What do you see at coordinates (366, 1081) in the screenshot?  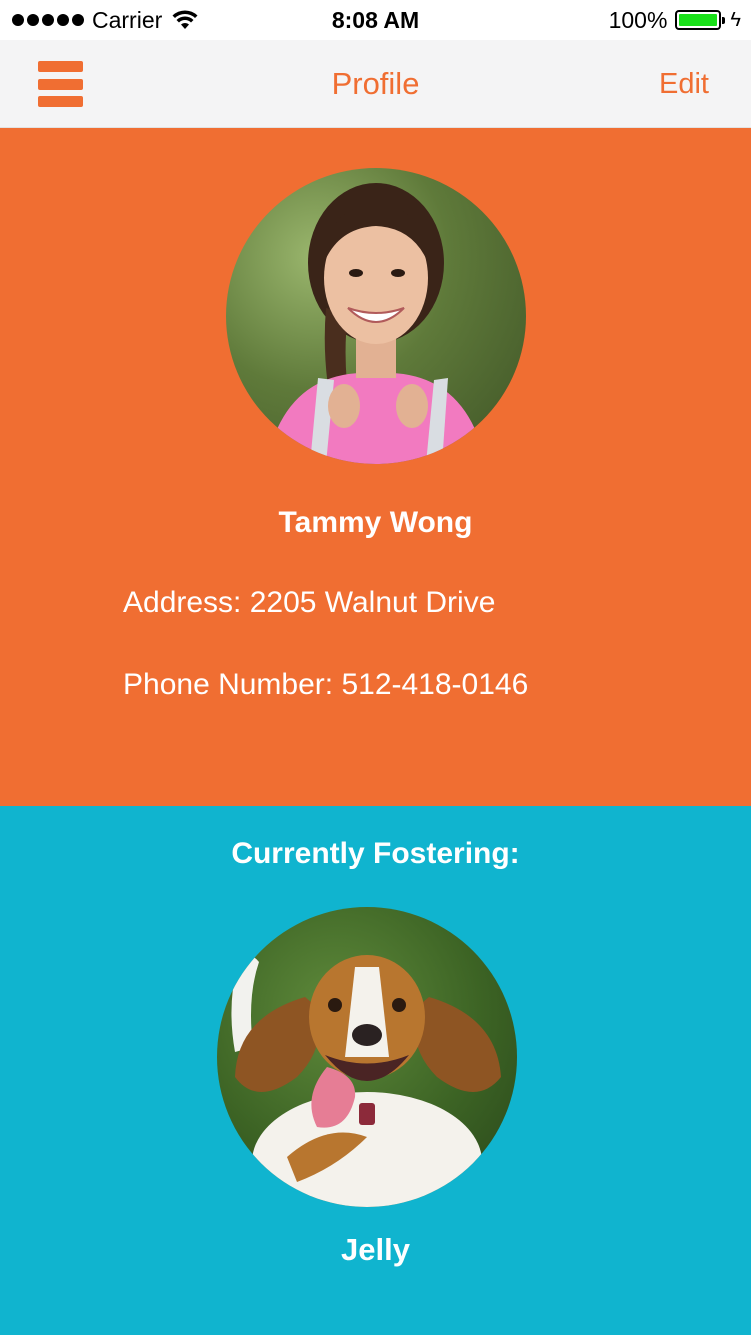 I see `dog-photo-icon` at bounding box center [366, 1081].